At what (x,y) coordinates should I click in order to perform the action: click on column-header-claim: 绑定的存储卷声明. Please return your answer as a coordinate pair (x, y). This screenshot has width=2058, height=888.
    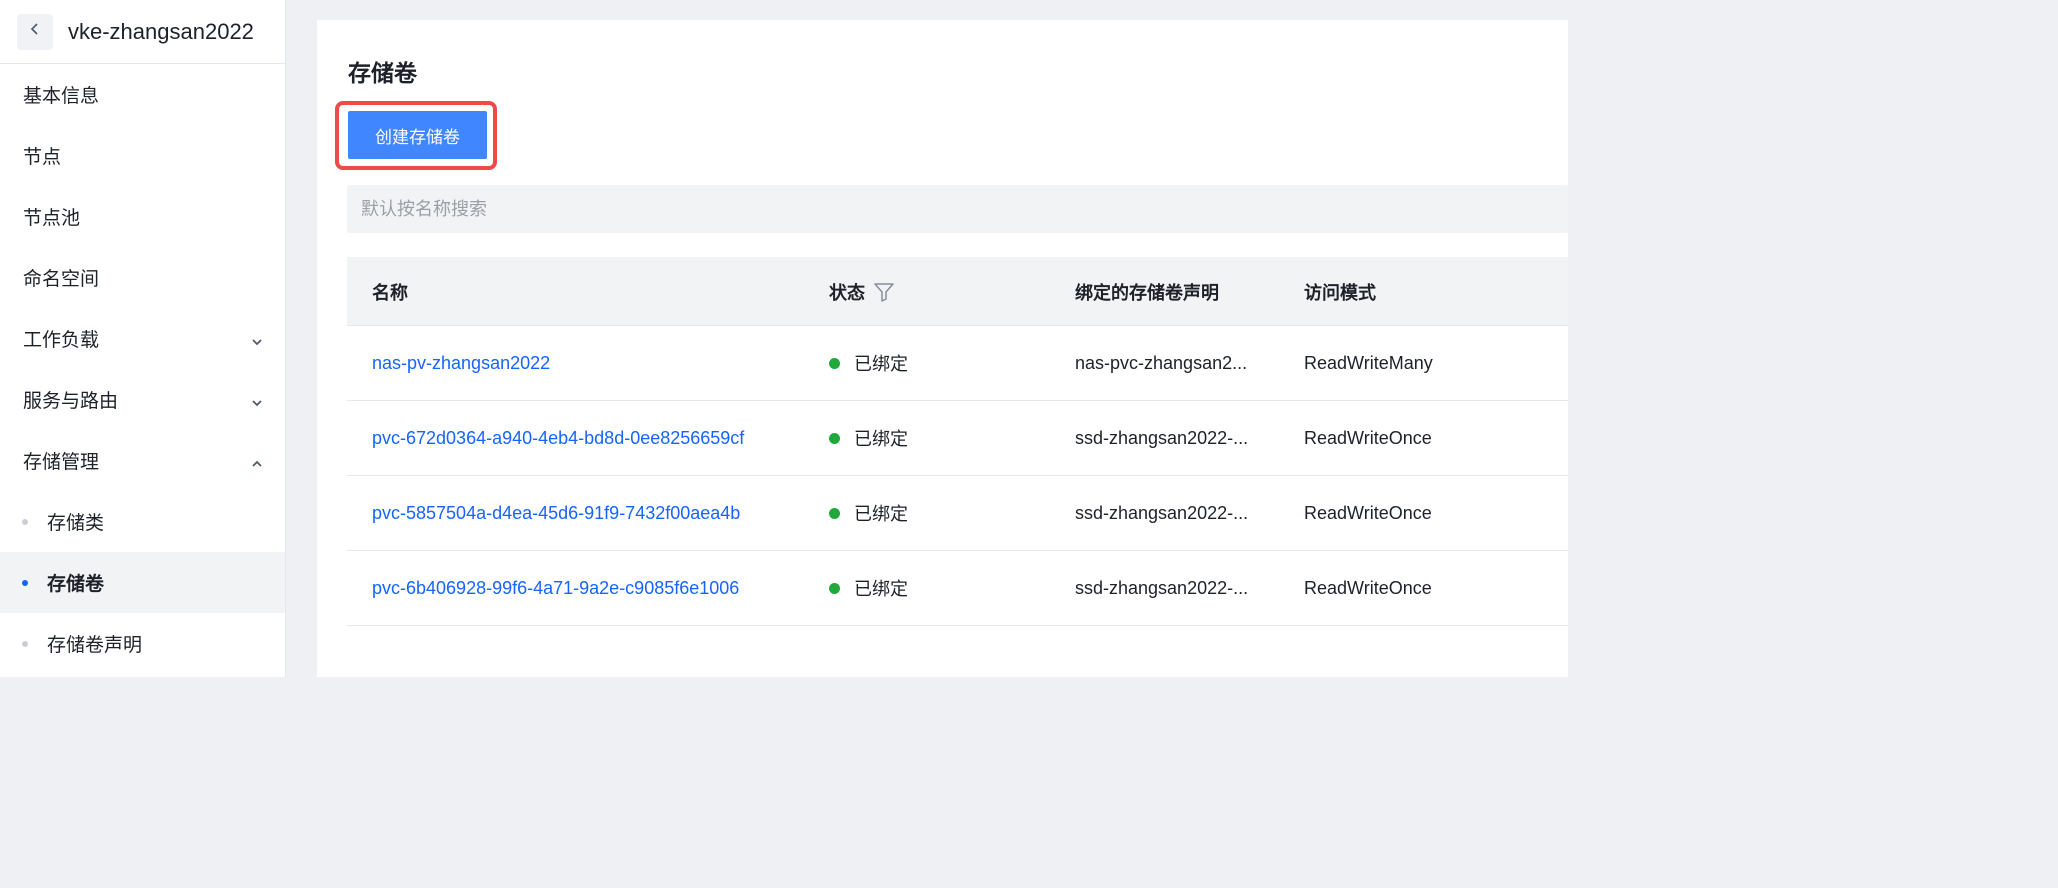
    Looking at the image, I should click on (1147, 292).